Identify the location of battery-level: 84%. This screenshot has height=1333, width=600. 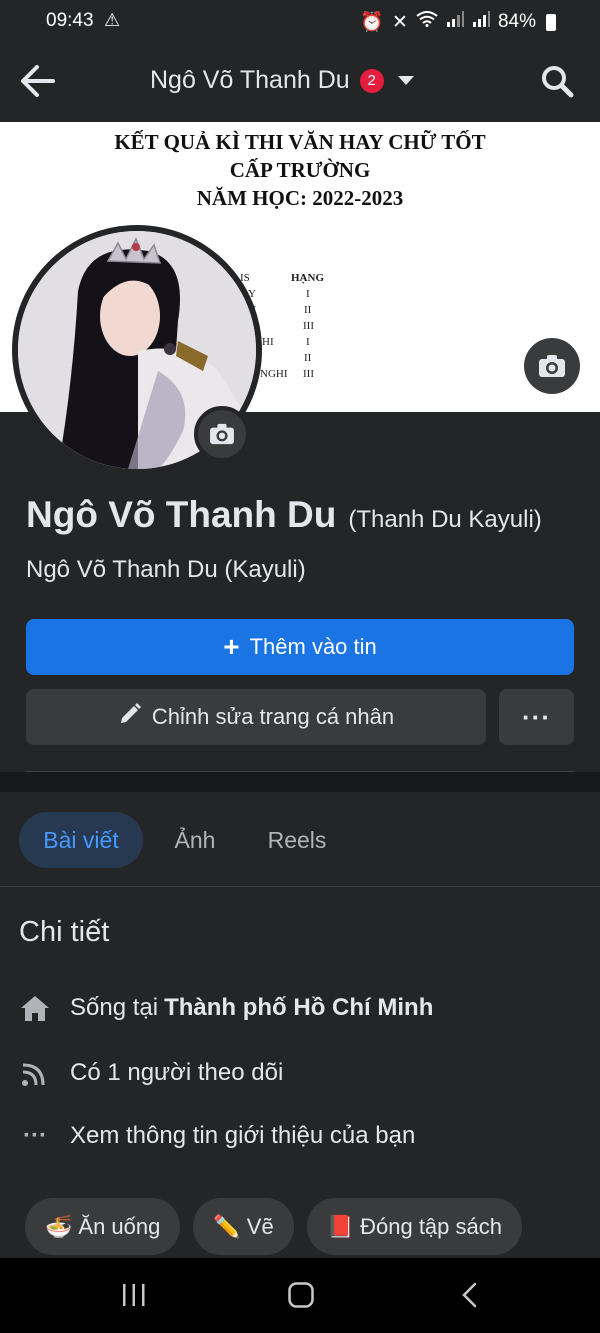
(516, 21).